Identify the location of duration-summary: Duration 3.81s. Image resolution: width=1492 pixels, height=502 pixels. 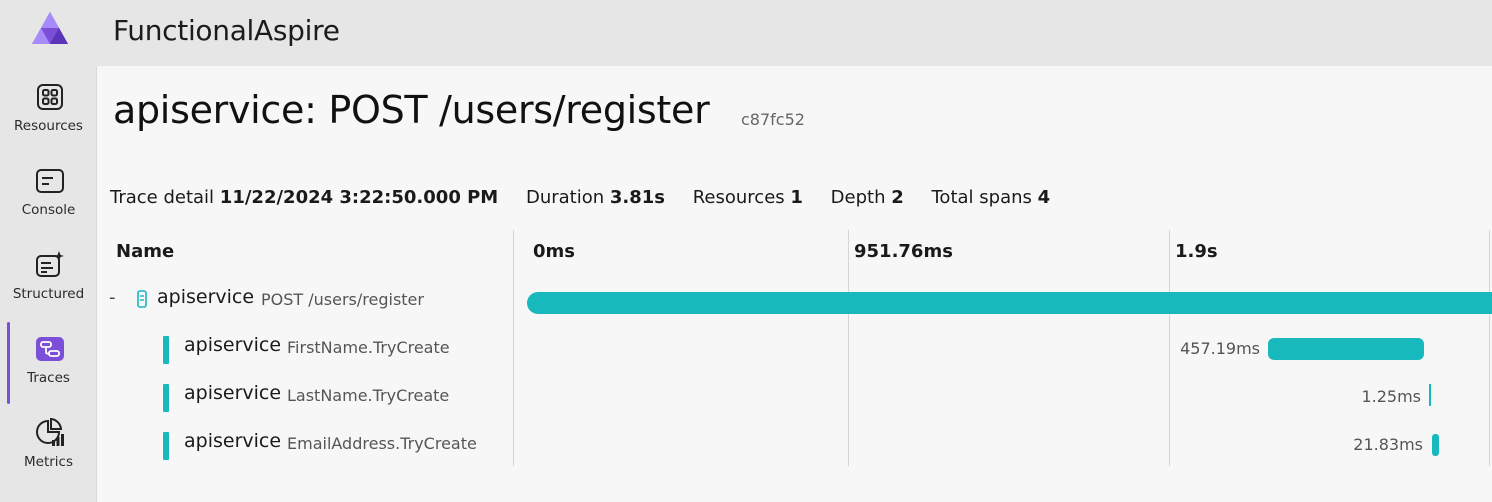
(595, 197).